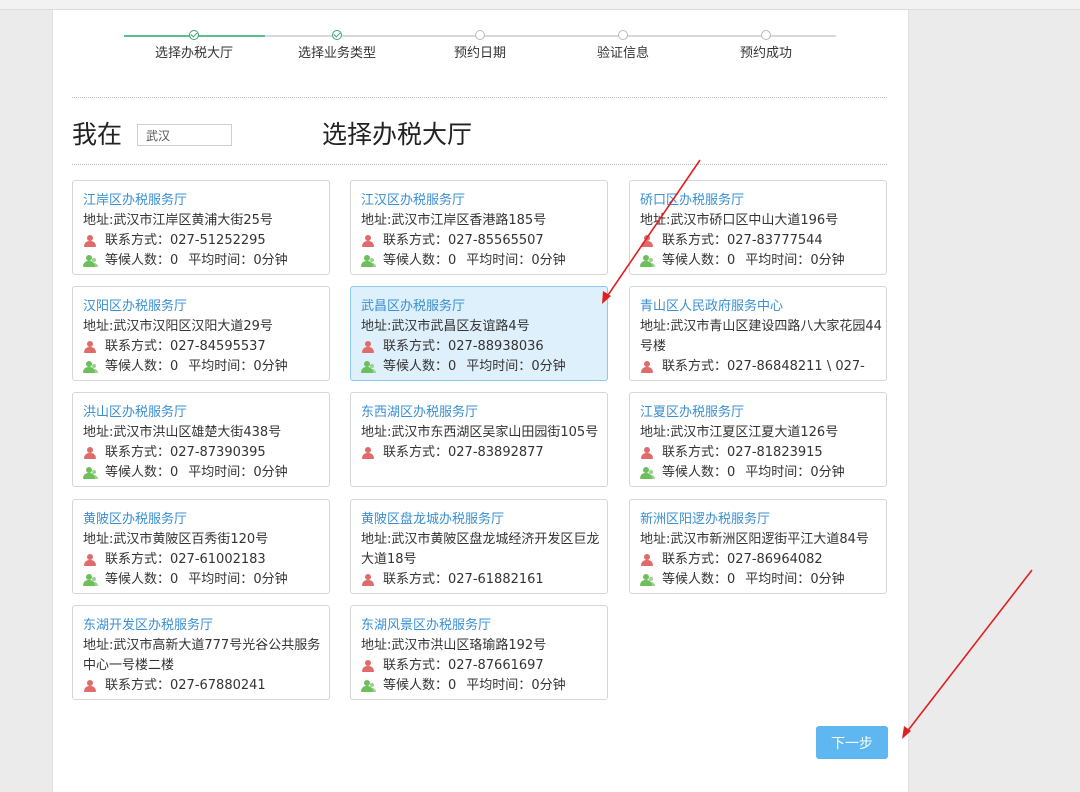 This screenshot has width=1080, height=792. I want to click on hall-address: 地址:武汉市洪山区珞瑜路192号, so click(454, 645).